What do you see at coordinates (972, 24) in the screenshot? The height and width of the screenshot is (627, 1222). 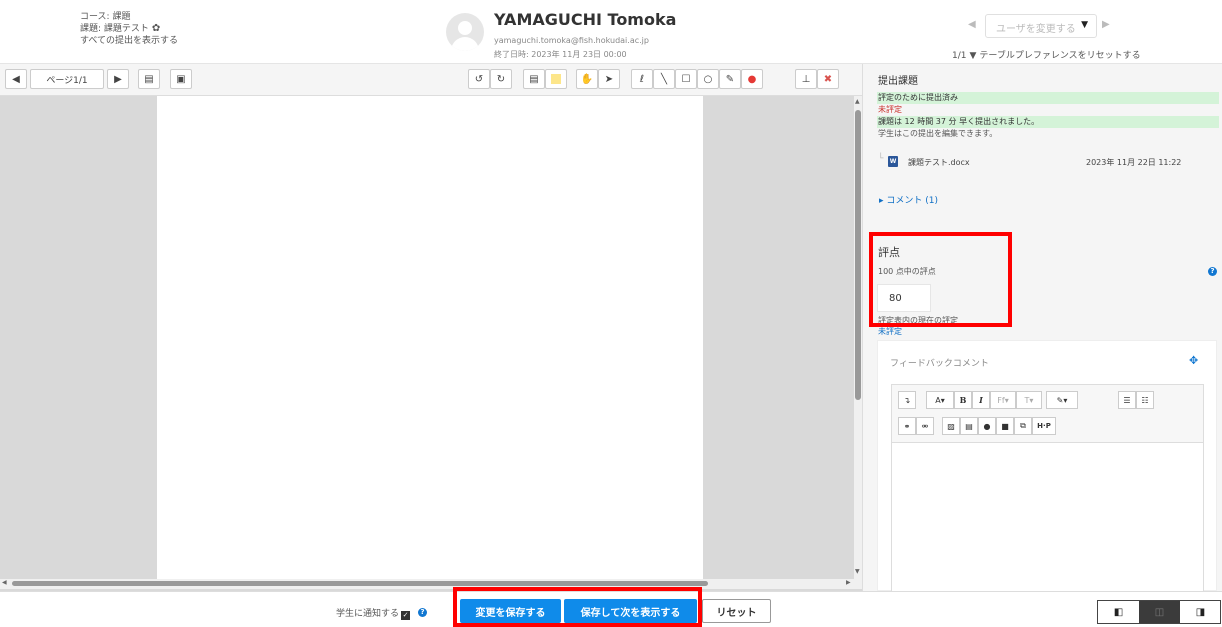 I see `previous-user-icon: ◀` at bounding box center [972, 24].